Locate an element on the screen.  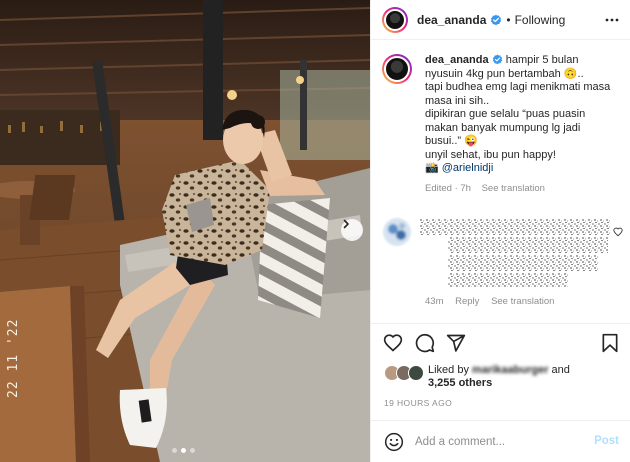
add-comment-bar: Post is located at coordinates (500, 441).